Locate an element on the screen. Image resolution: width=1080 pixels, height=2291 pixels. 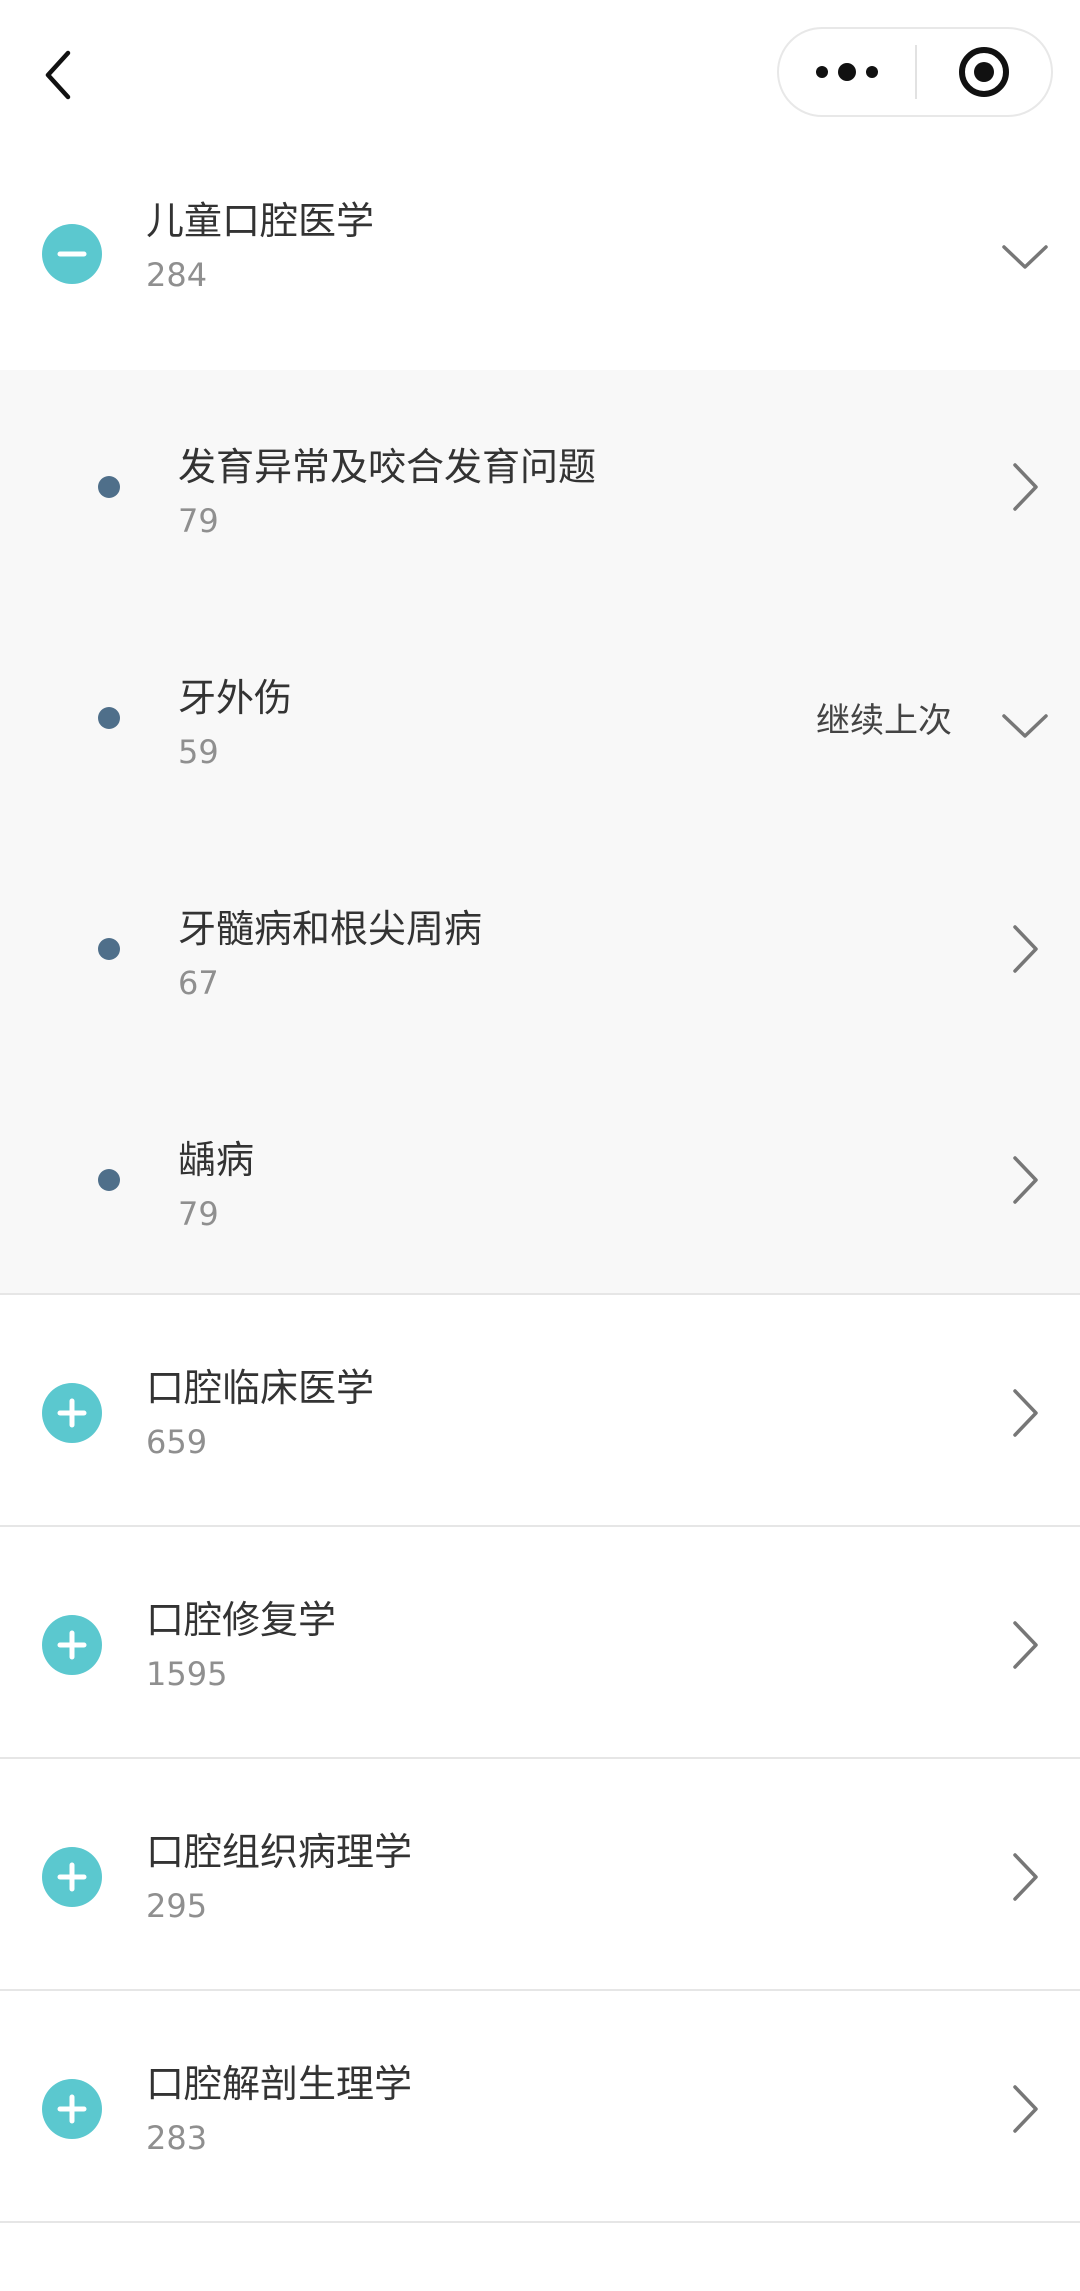
target-circle-icon is located at coordinates (984, 72).